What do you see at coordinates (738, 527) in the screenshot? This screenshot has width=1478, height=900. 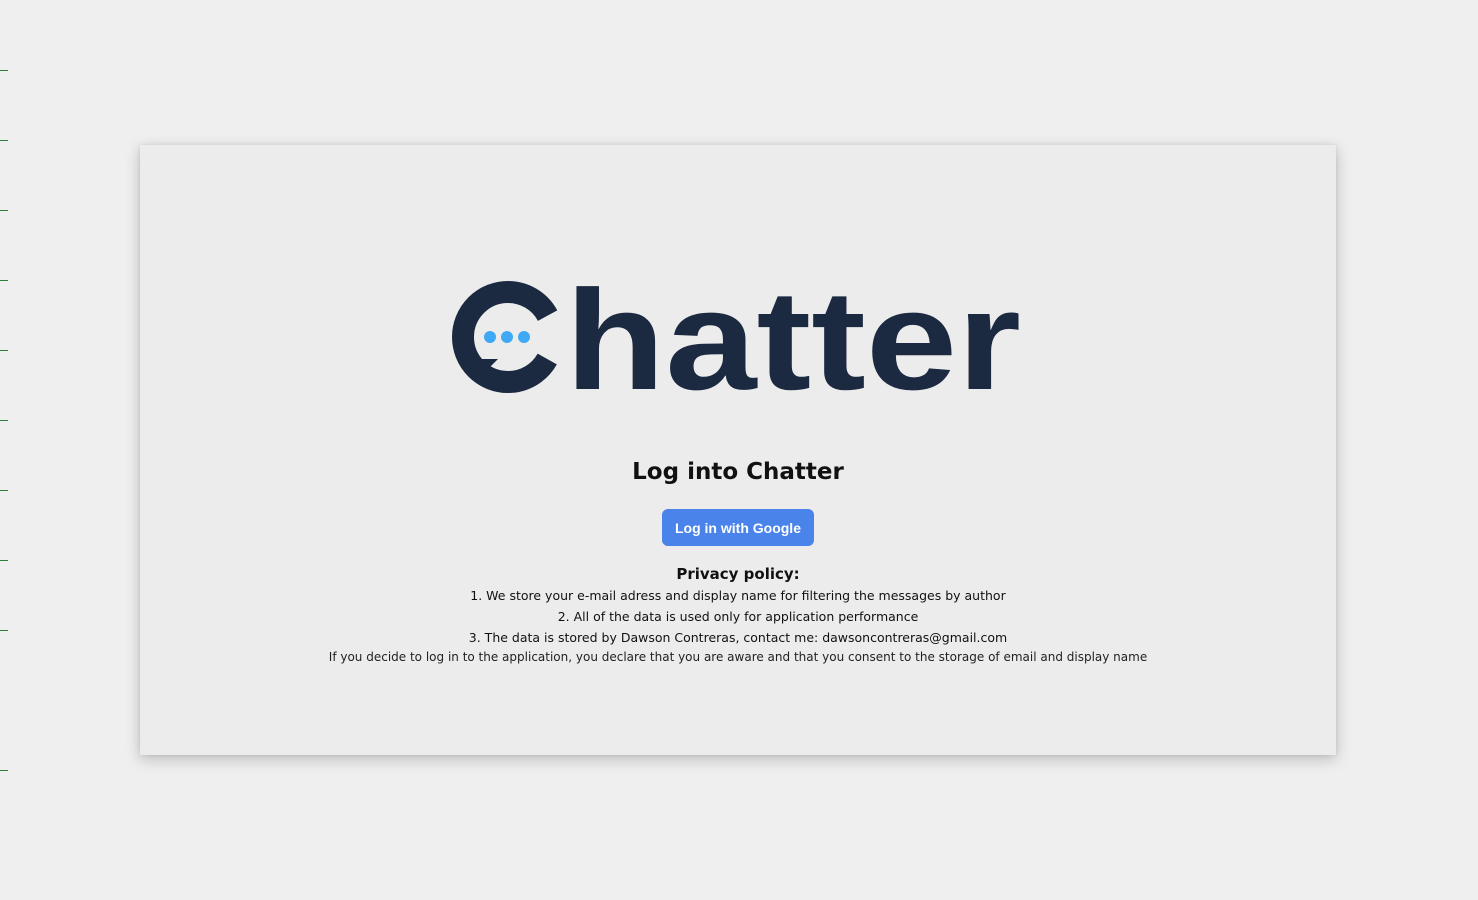 I see `google-login-button: Log in with Google` at bounding box center [738, 527].